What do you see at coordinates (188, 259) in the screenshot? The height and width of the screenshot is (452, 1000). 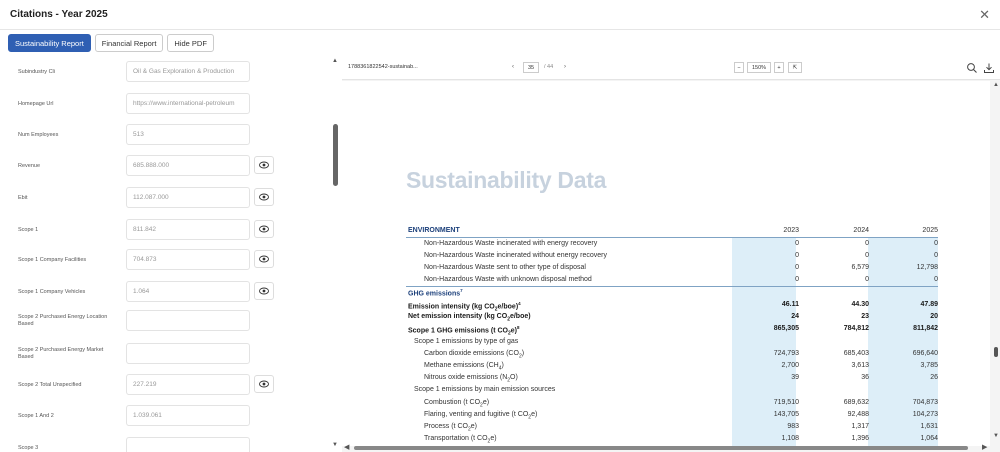 I see `scope1-facilities-input: 704.873` at bounding box center [188, 259].